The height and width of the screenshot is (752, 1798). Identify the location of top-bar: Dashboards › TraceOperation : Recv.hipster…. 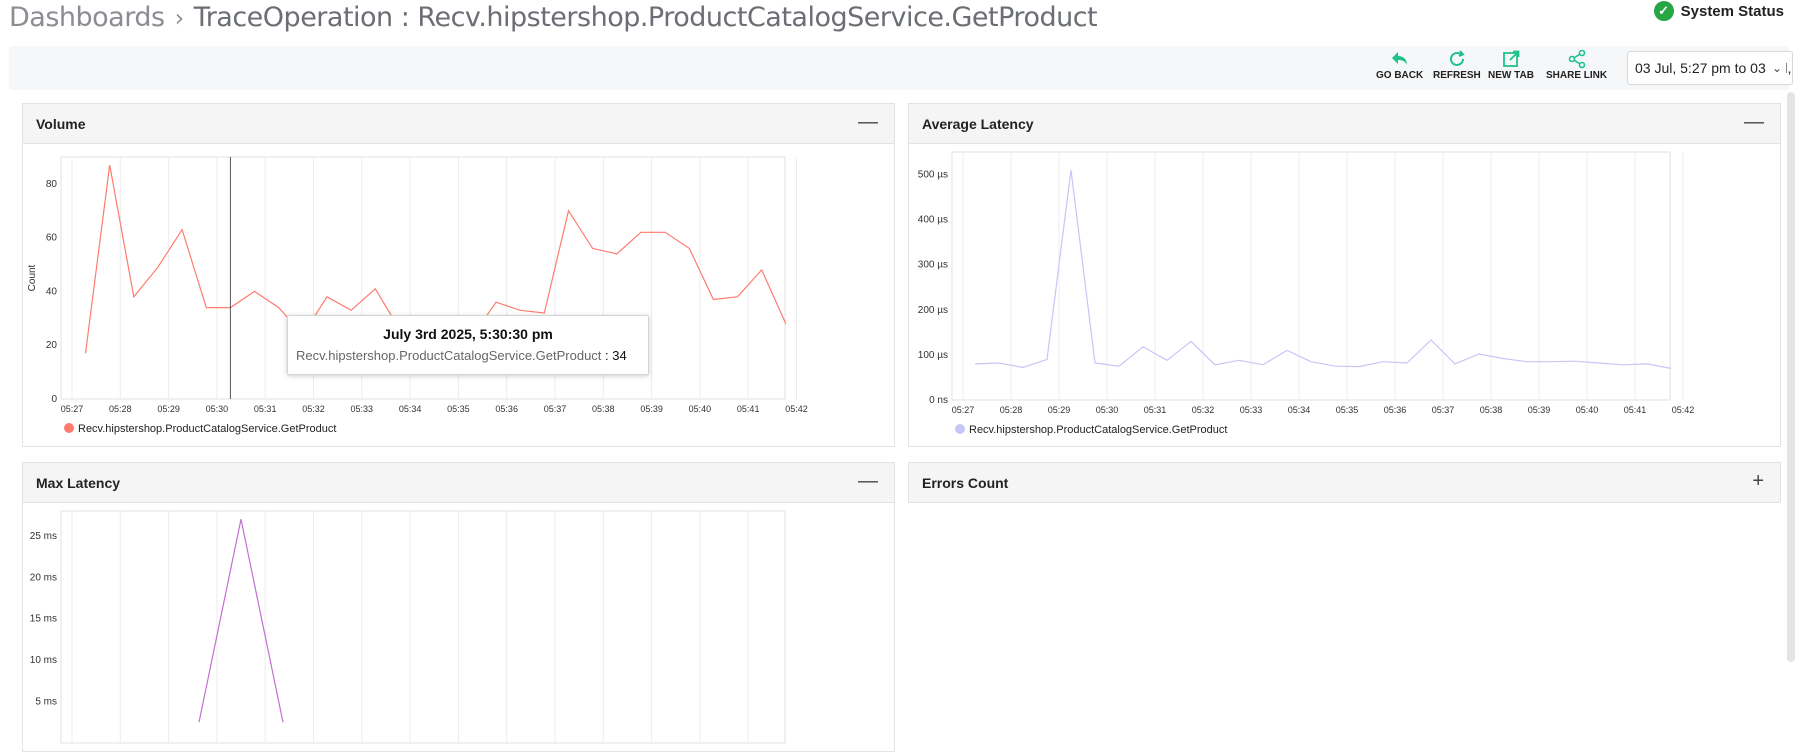
(899, 20).